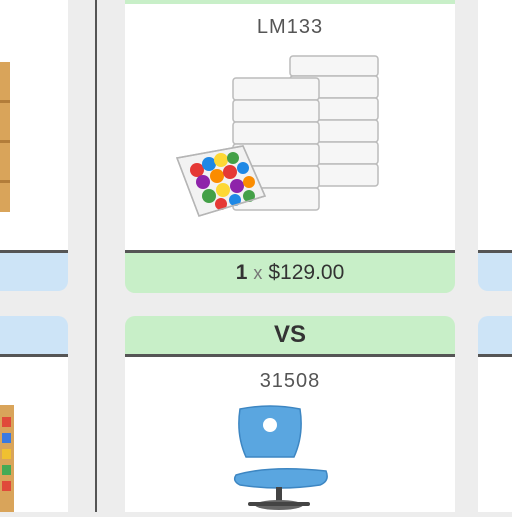  What do you see at coordinates (495, 270) in the screenshot?
I see `right-price-bar` at bounding box center [495, 270].